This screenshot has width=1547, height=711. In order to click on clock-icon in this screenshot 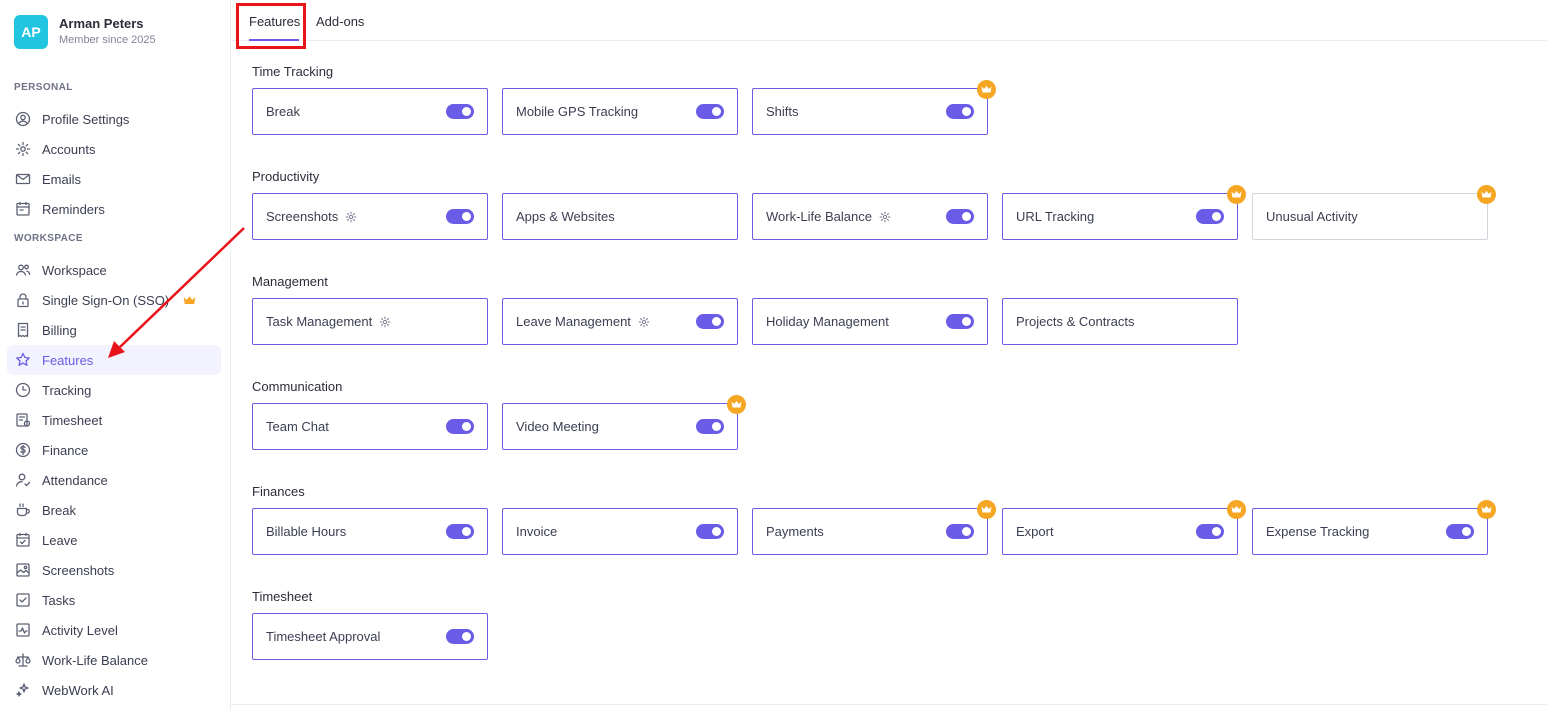, I will do `click(23, 390)`.